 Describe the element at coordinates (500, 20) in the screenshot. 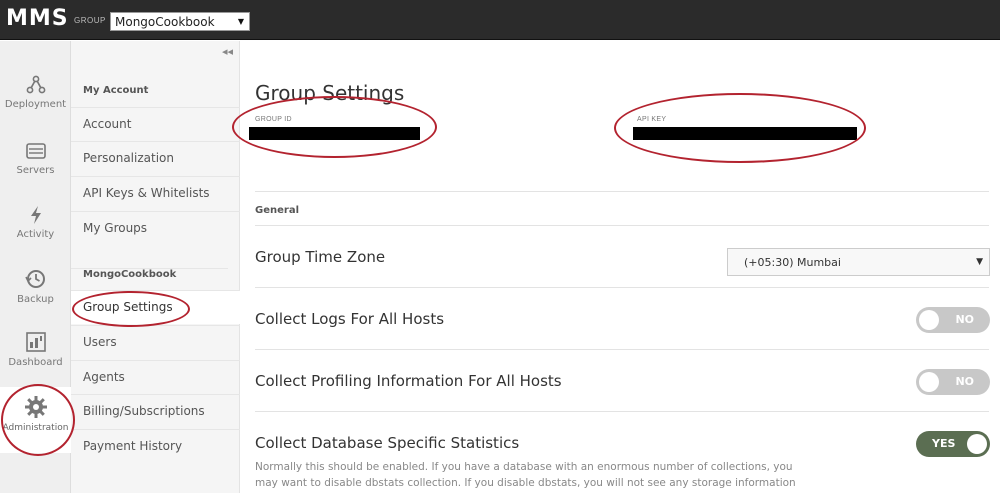

I see `top-bar: MMS GROUP MongoCookbook ▼` at that location.